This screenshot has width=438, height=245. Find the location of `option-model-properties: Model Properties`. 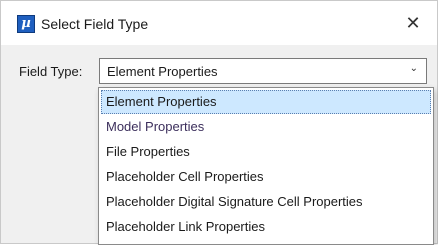

option-model-properties: Model Properties is located at coordinates (266, 127).